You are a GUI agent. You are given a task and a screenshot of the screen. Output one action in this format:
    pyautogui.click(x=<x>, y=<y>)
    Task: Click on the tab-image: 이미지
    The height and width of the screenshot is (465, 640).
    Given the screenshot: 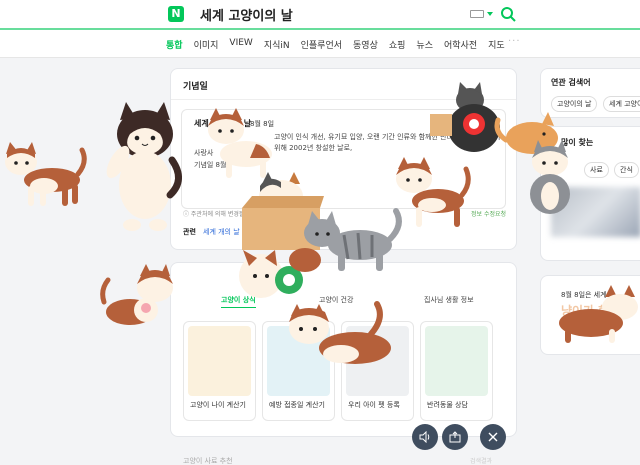 What is the action you would take?
    pyautogui.click(x=206, y=44)
    